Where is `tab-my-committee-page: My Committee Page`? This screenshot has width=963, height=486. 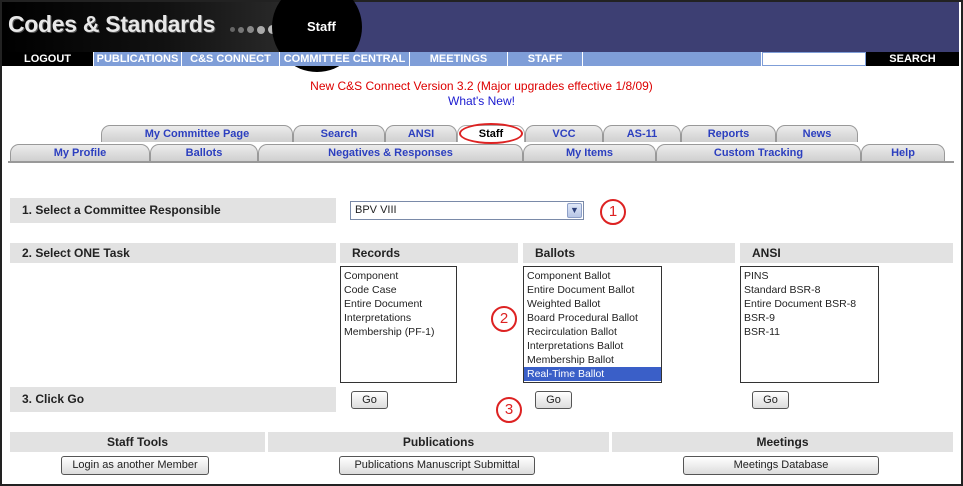
tab-my-committee-page: My Committee Page is located at coordinates (197, 133).